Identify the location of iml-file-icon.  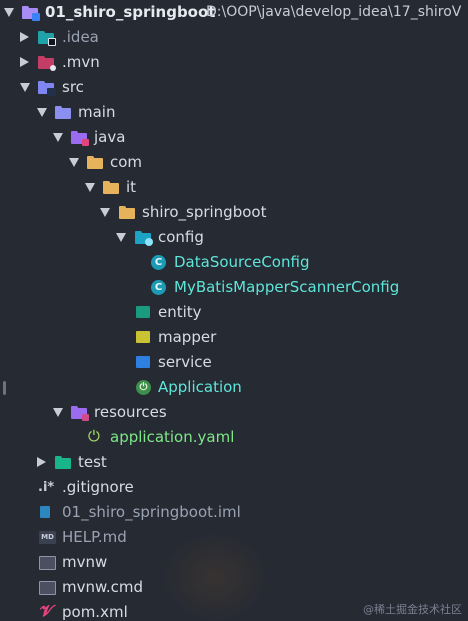
(45, 512).